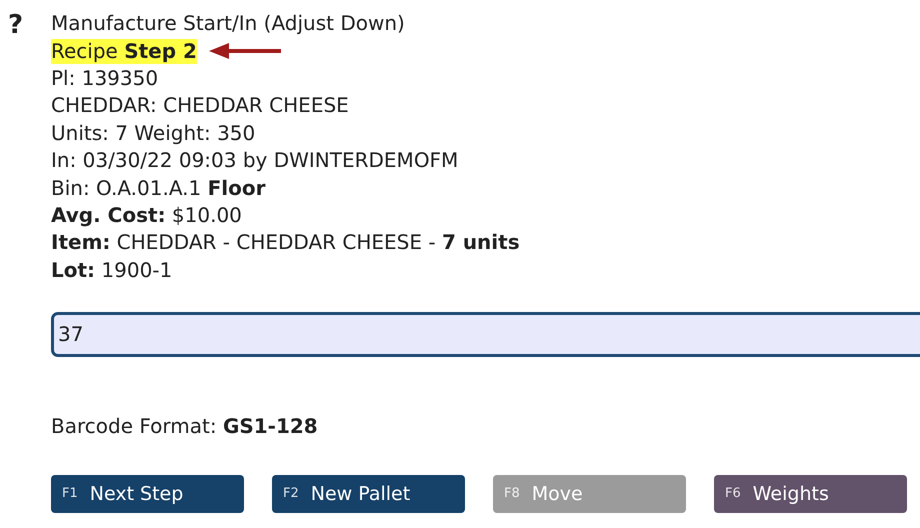  Describe the element at coordinates (810, 493) in the screenshot. I see `action-button: F6 Weights` at that location.